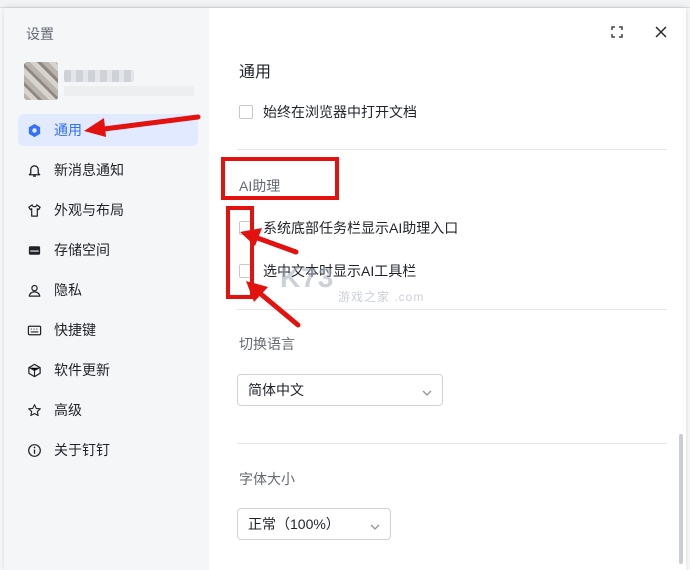 This screenshot has width=690, height=570. Describe the element at coordinates (34, 330) in the screenshot. I see `keyboard-icon` at that location.